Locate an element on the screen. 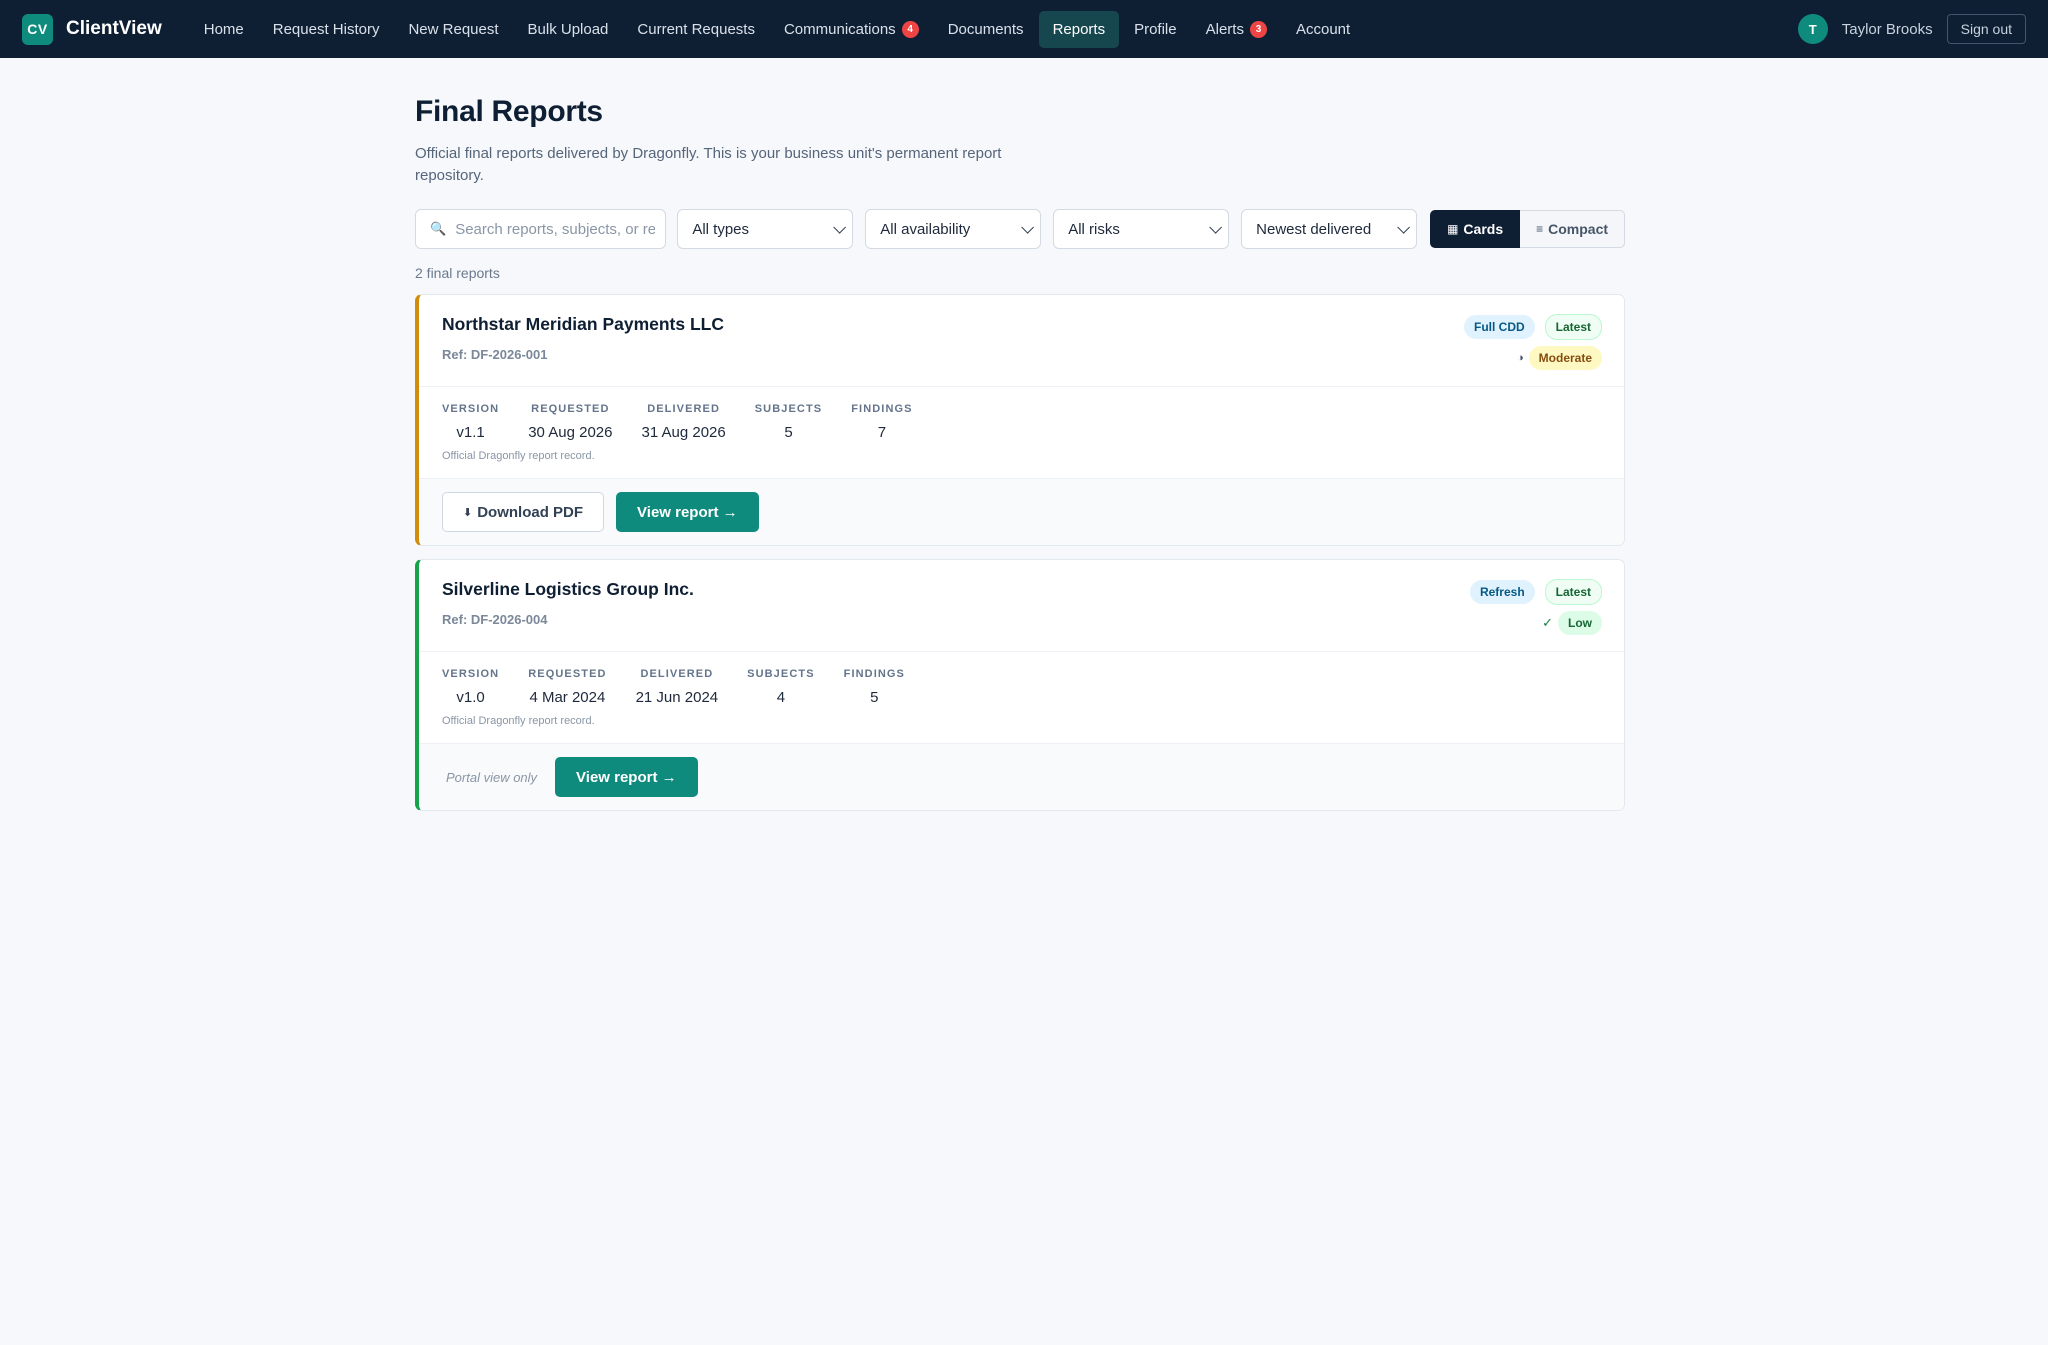 The image size is (2048, 1345). download-label: Download PDF is located at coordinates (530, 512).